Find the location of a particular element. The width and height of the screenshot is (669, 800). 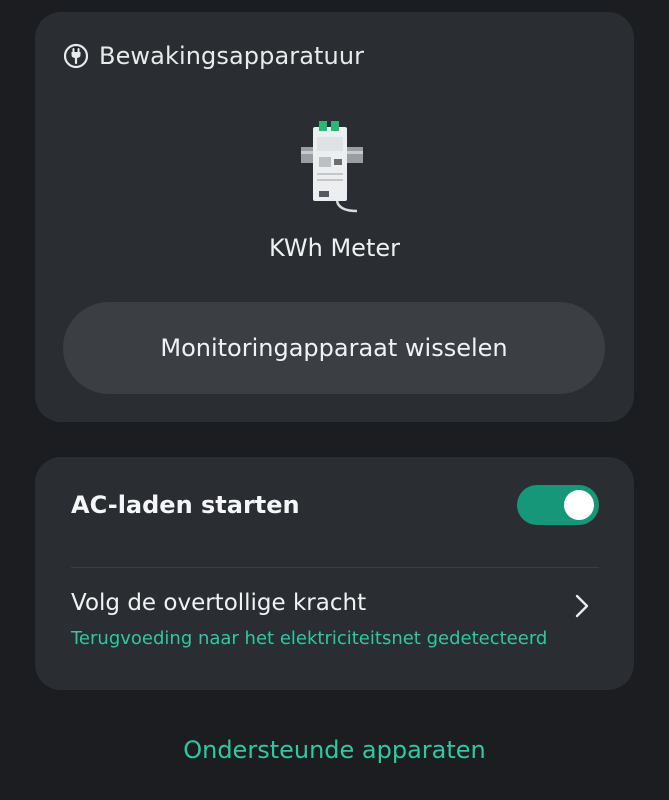

plug-icon is located at coordinates (76, 56).